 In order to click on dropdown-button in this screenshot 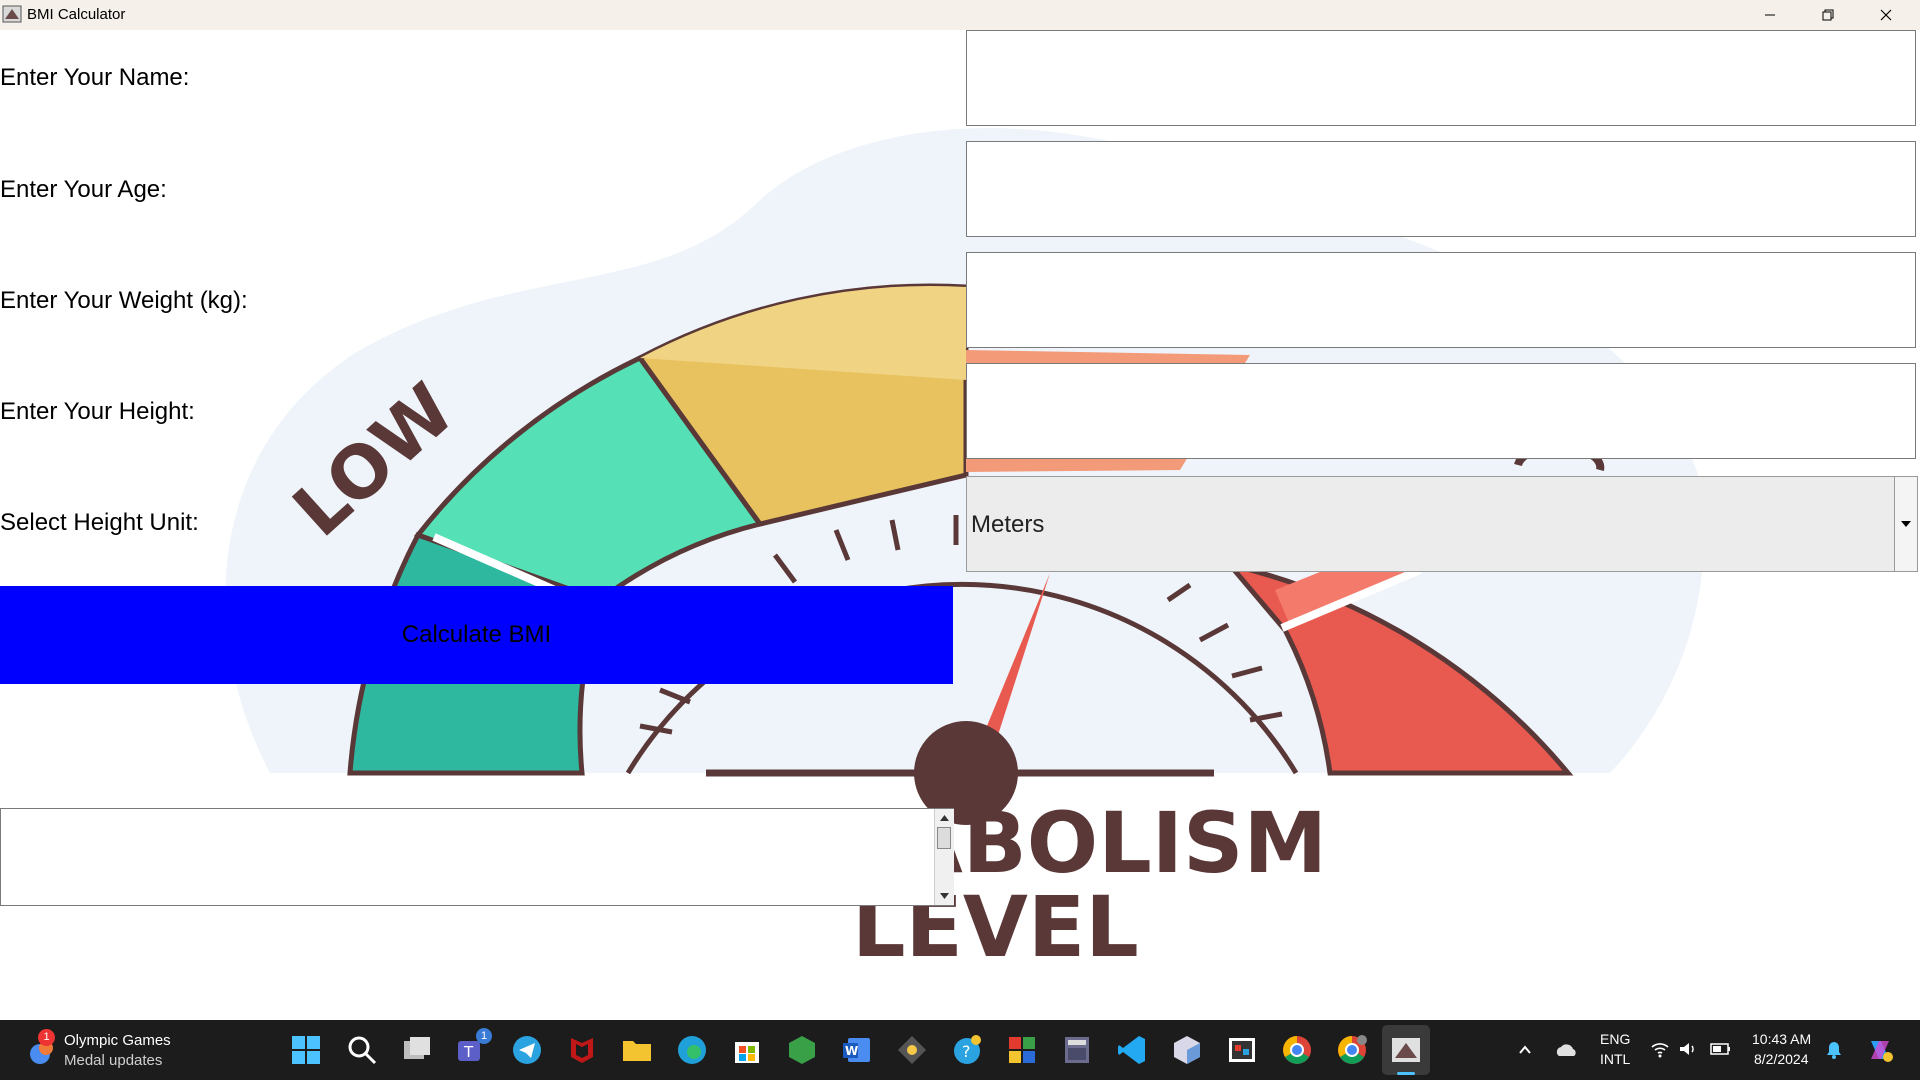, I will do `click(1905, 524)`.